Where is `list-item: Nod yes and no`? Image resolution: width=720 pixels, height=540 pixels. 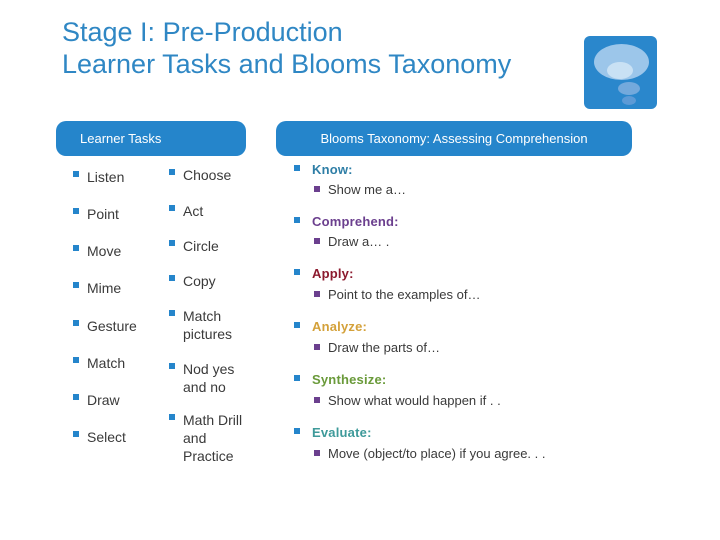
list-item: Nod yes and no is located at coordinates (209, 378).